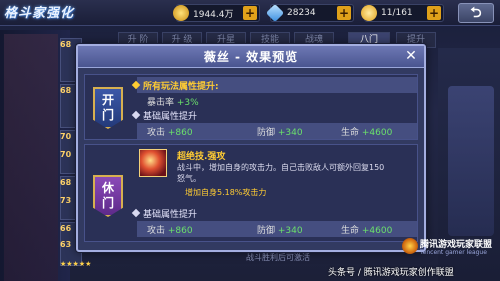  Describe the element at coordinates (39, 13) in the screenshot. I see `page-title: 格斗家强化` at that location.